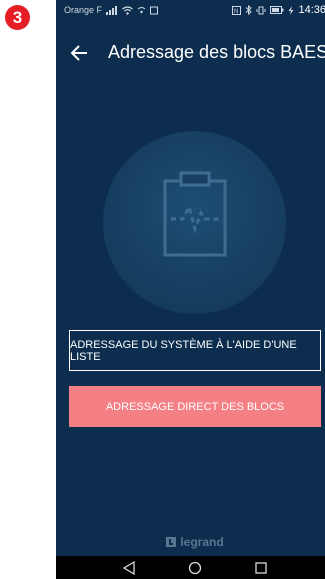 Image resolution: width=325 pixels, height=579 pixels. I want to click on back-triangle-icon, so click(129, 567).